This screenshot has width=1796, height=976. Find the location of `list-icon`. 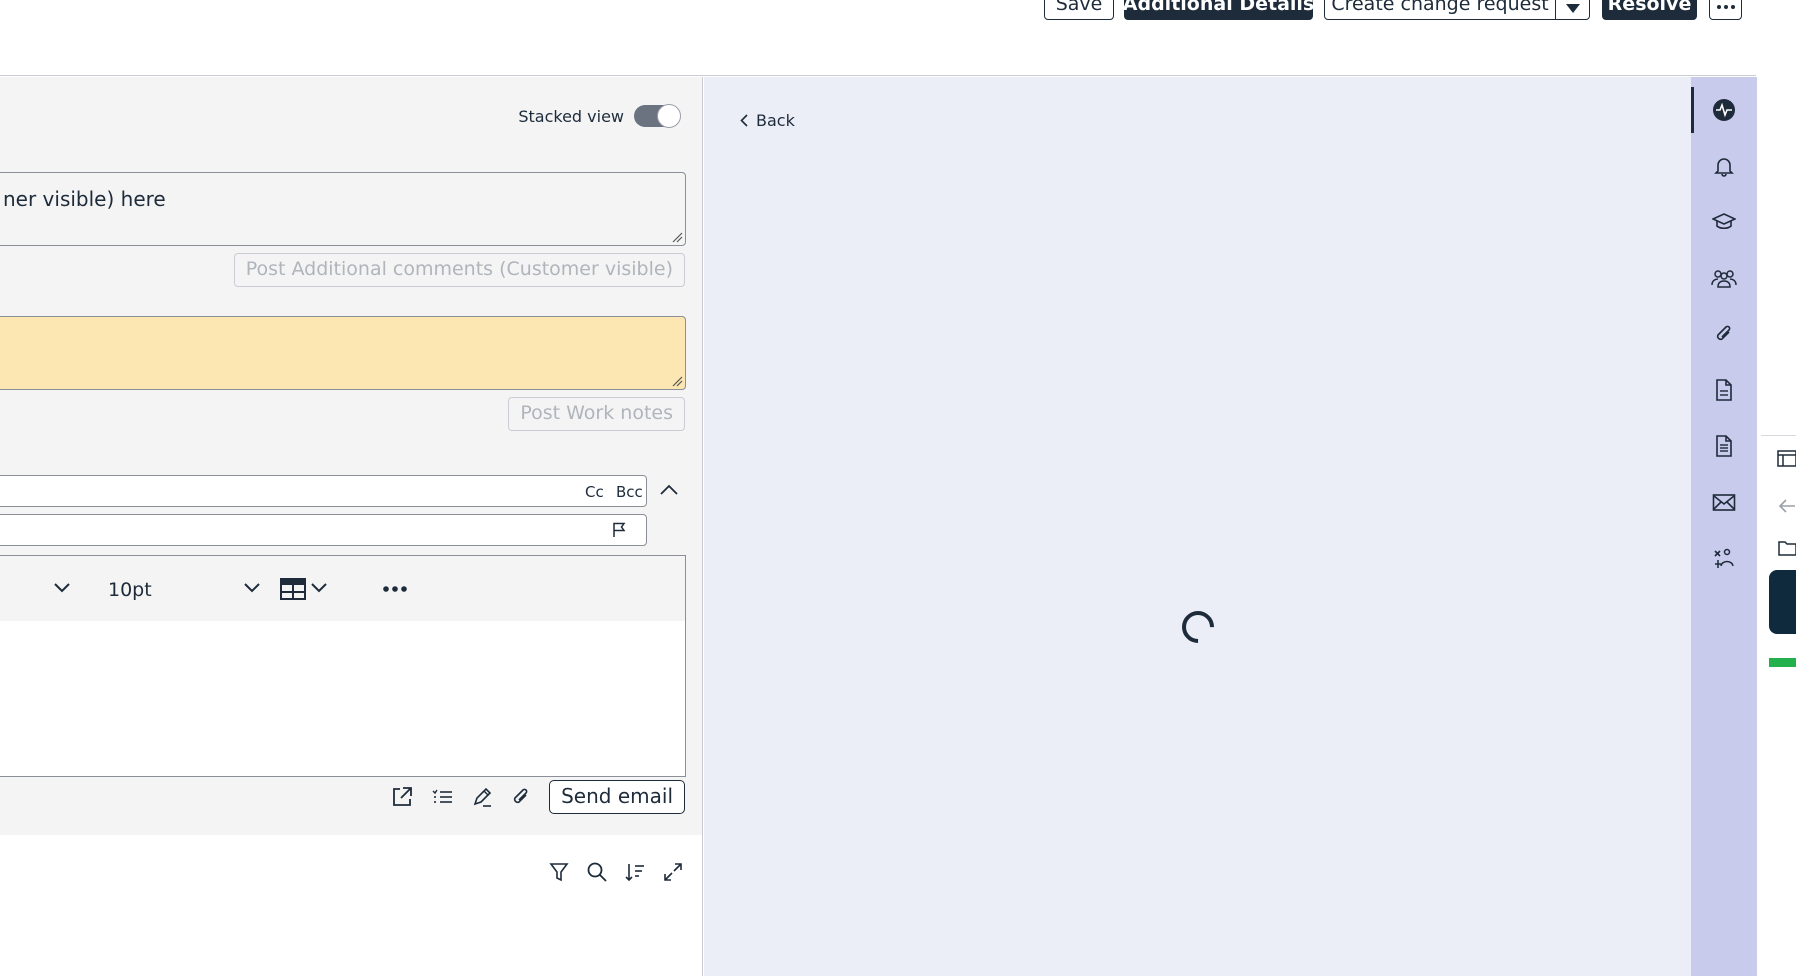

list-icon is located at coordinates (442, 797).